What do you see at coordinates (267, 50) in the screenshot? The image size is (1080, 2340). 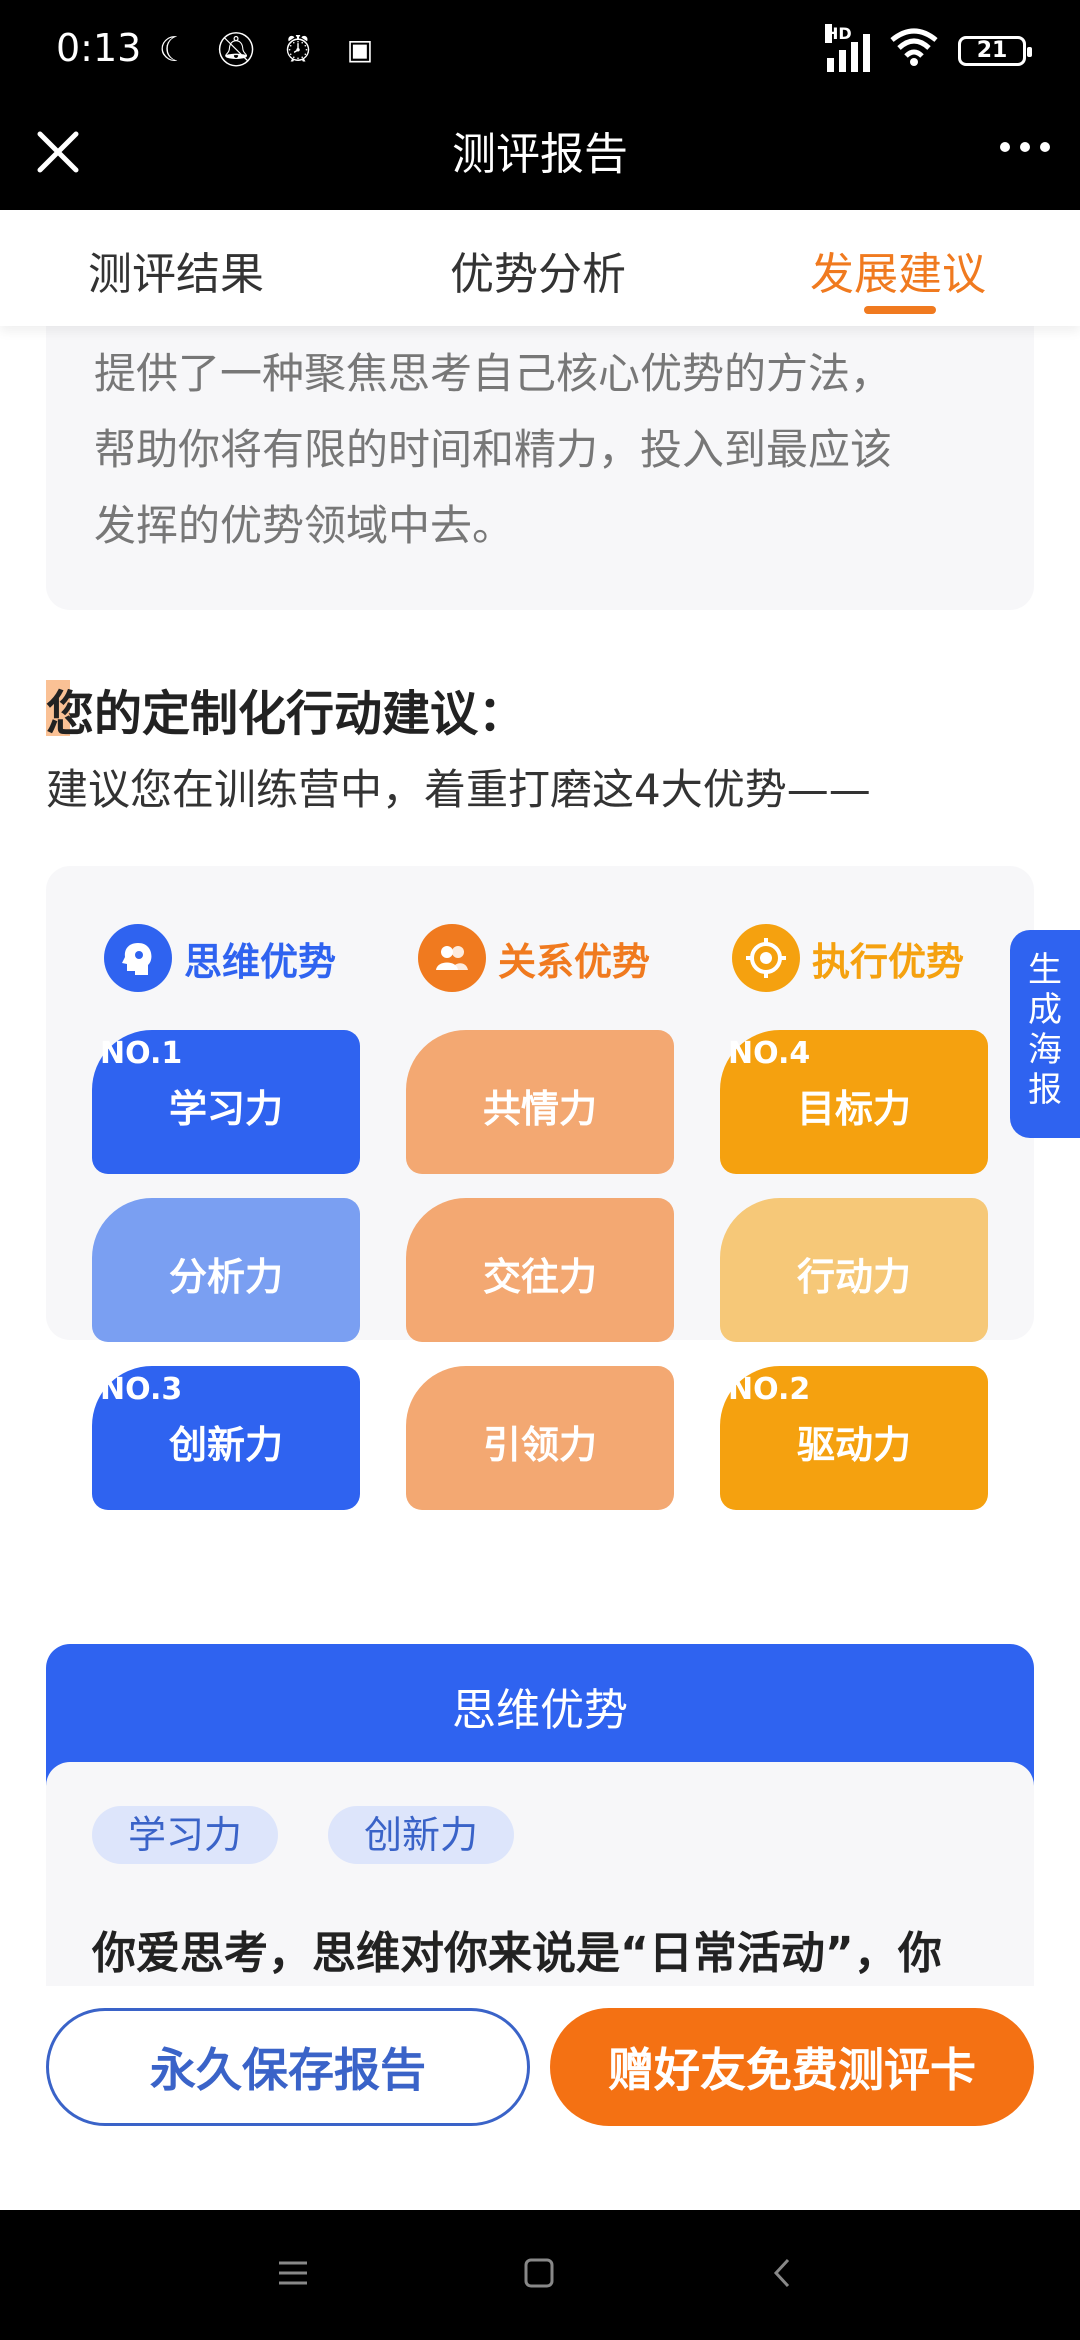 I see `status-icons: ☾ 🔕︎ ⏰︎ ▣` at bounding box center [267, 50].